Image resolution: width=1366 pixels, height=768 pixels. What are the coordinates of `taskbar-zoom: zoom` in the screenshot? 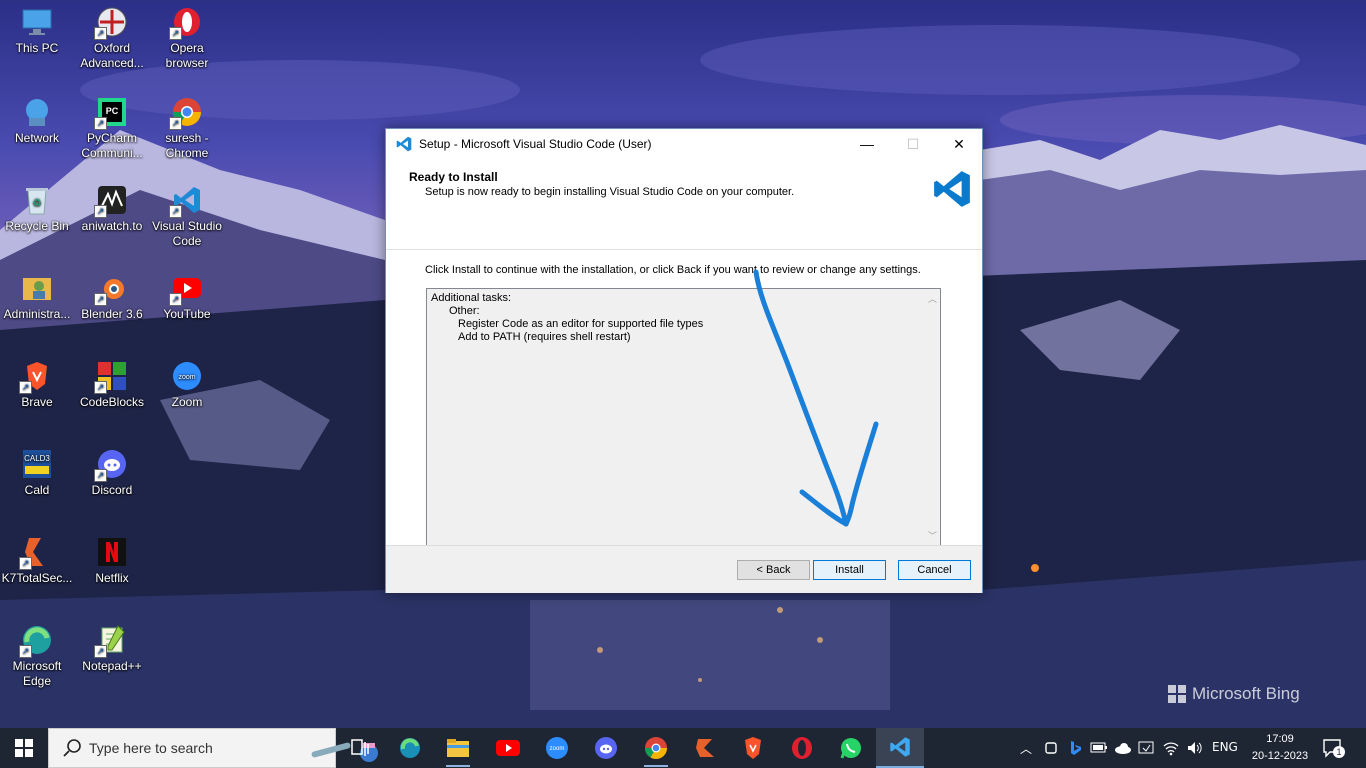 It's located at (557, 748).